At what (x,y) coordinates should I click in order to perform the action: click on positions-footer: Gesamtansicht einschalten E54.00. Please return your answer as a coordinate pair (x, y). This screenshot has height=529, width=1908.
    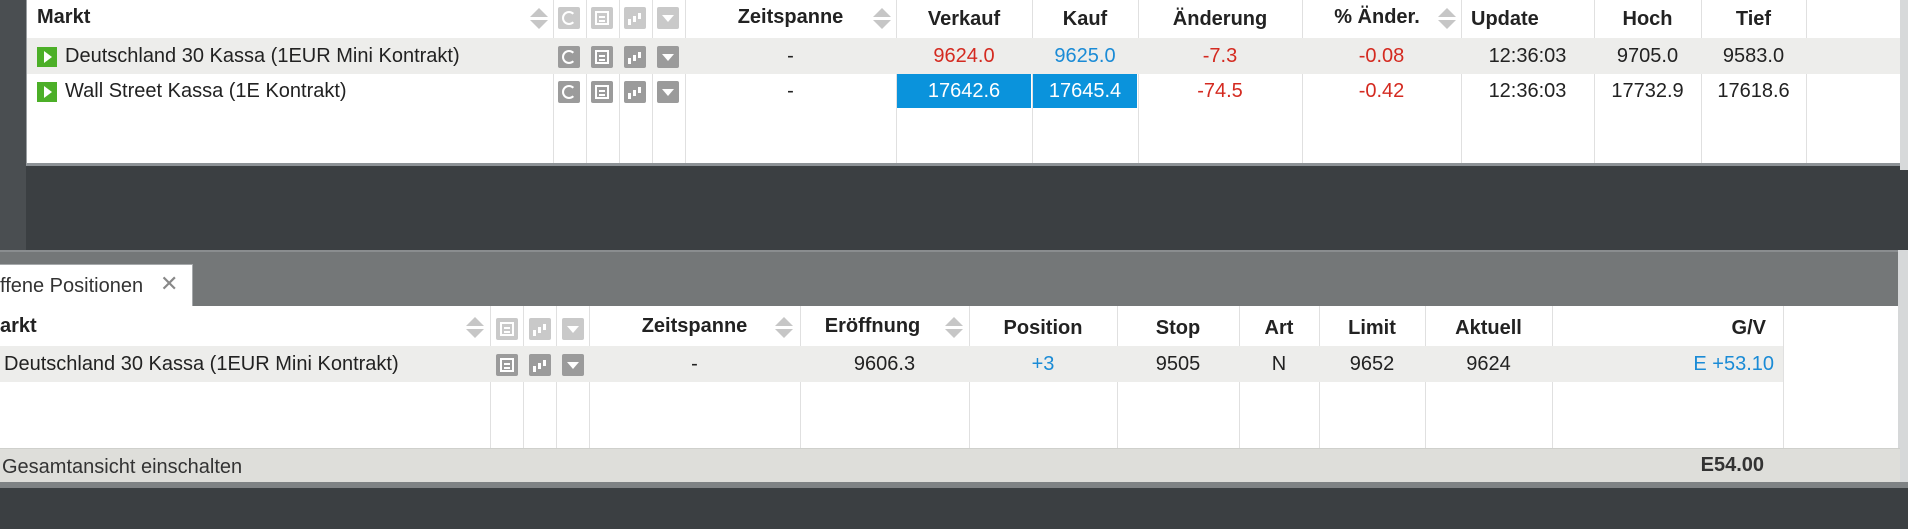
    Looking at the image, I should click on (950, 465).